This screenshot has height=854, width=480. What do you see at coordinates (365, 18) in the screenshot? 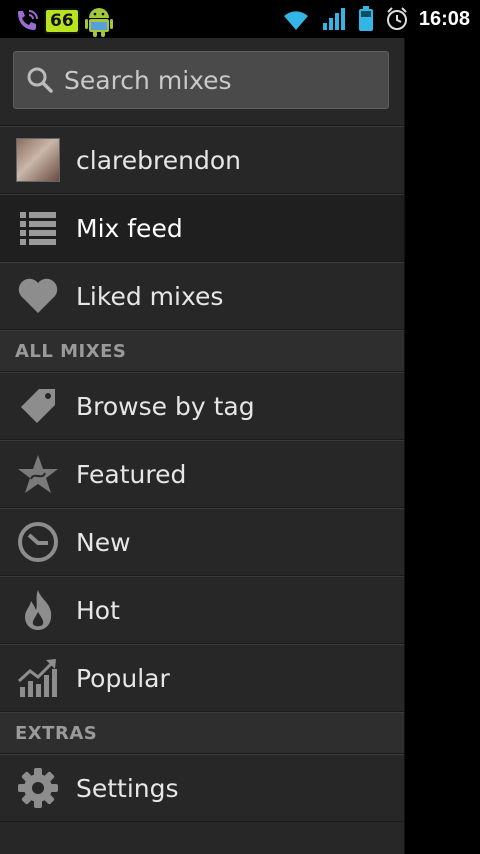
I see `battery-icon` at bounding box center [365, 18].